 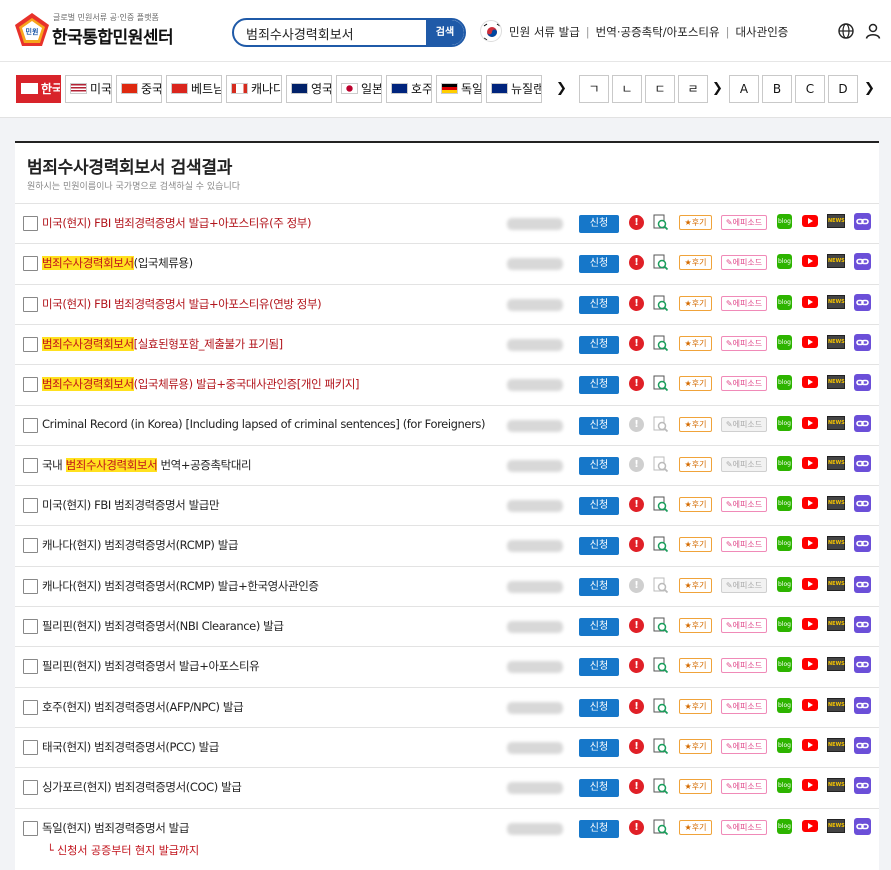 I want to click on logo-icon: 민원, so click(x=32, y=30).